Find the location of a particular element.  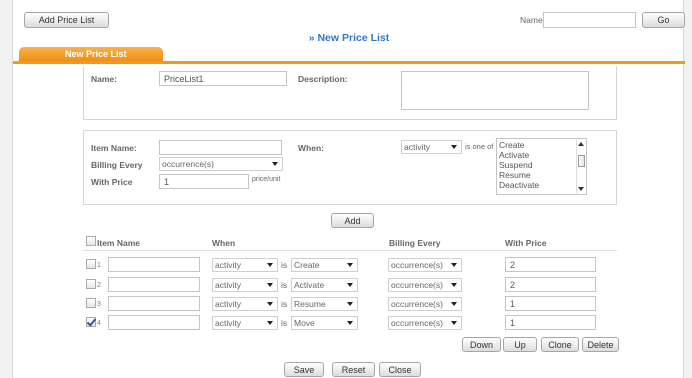

items-table-header: Item Name When Billing Every With Price is located at coordinates (350, 242).